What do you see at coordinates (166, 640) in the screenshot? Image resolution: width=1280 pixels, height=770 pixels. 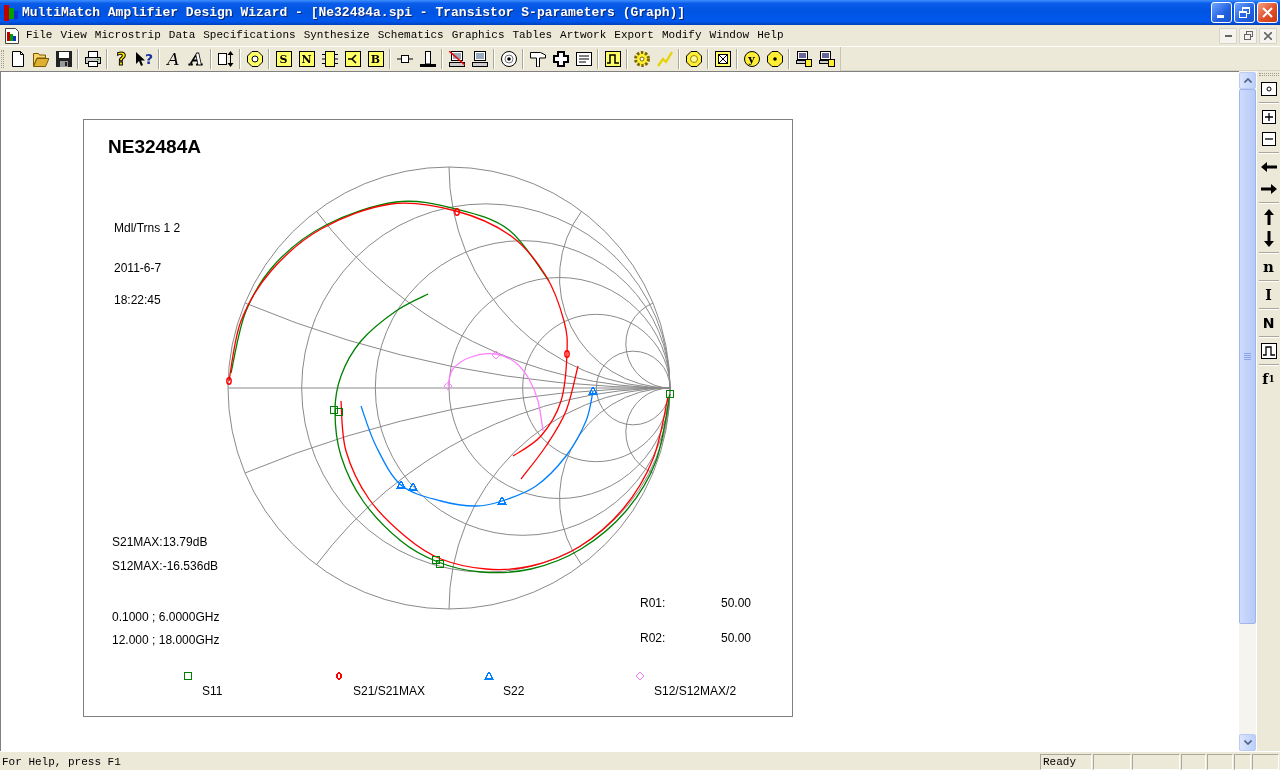 I see `frequency-range-label: 12.000 ; 18.000GHz` at bounding box center [166, 640].